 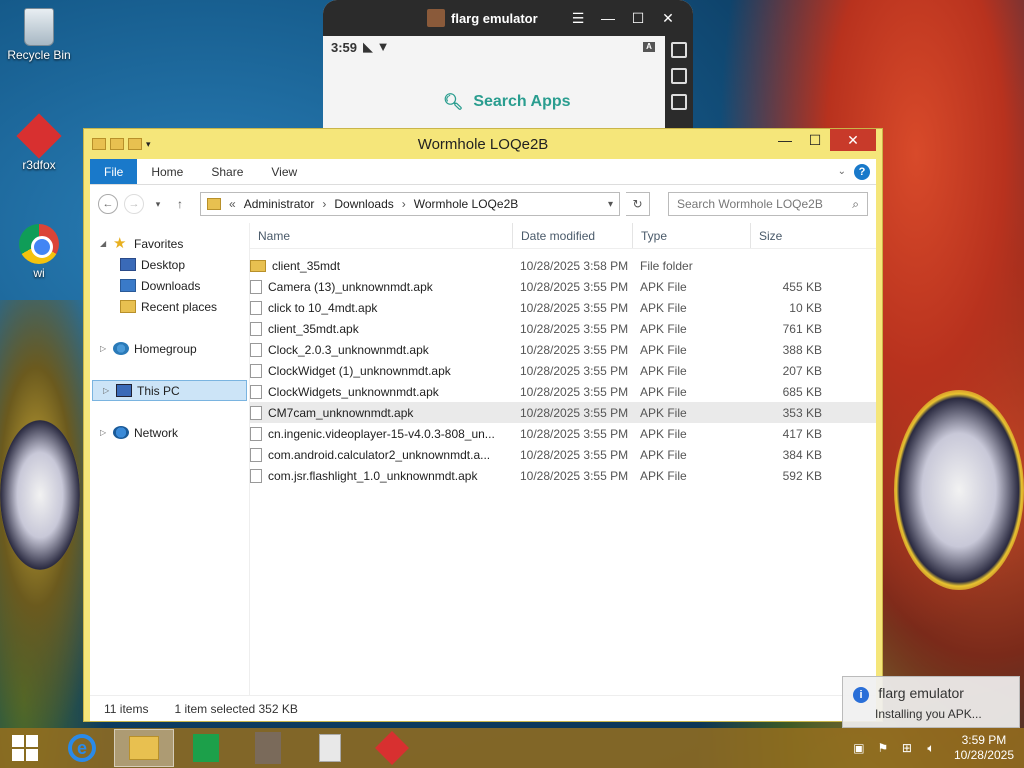 What do you see at coordinates (679, 50) in the screenshot?
I see `fullscreen-icon` at bounding box center [679, 50].